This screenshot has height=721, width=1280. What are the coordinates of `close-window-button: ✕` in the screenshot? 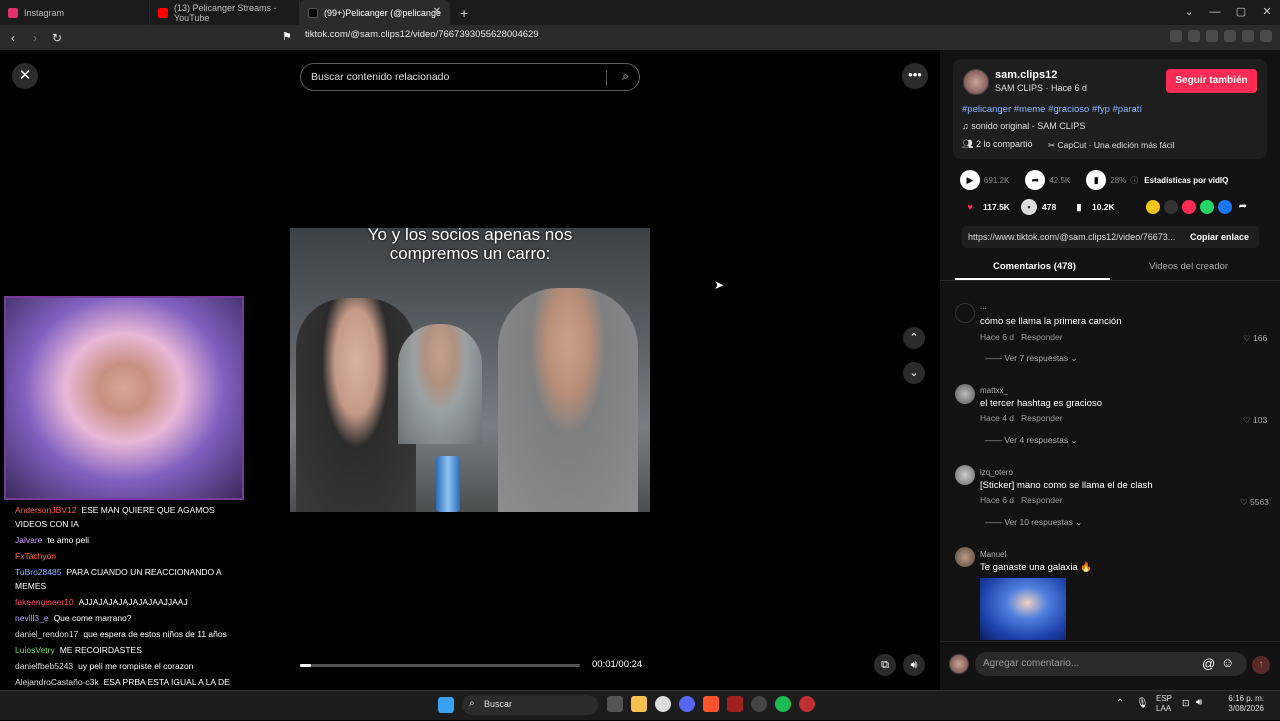 It's located at (1267, 12).